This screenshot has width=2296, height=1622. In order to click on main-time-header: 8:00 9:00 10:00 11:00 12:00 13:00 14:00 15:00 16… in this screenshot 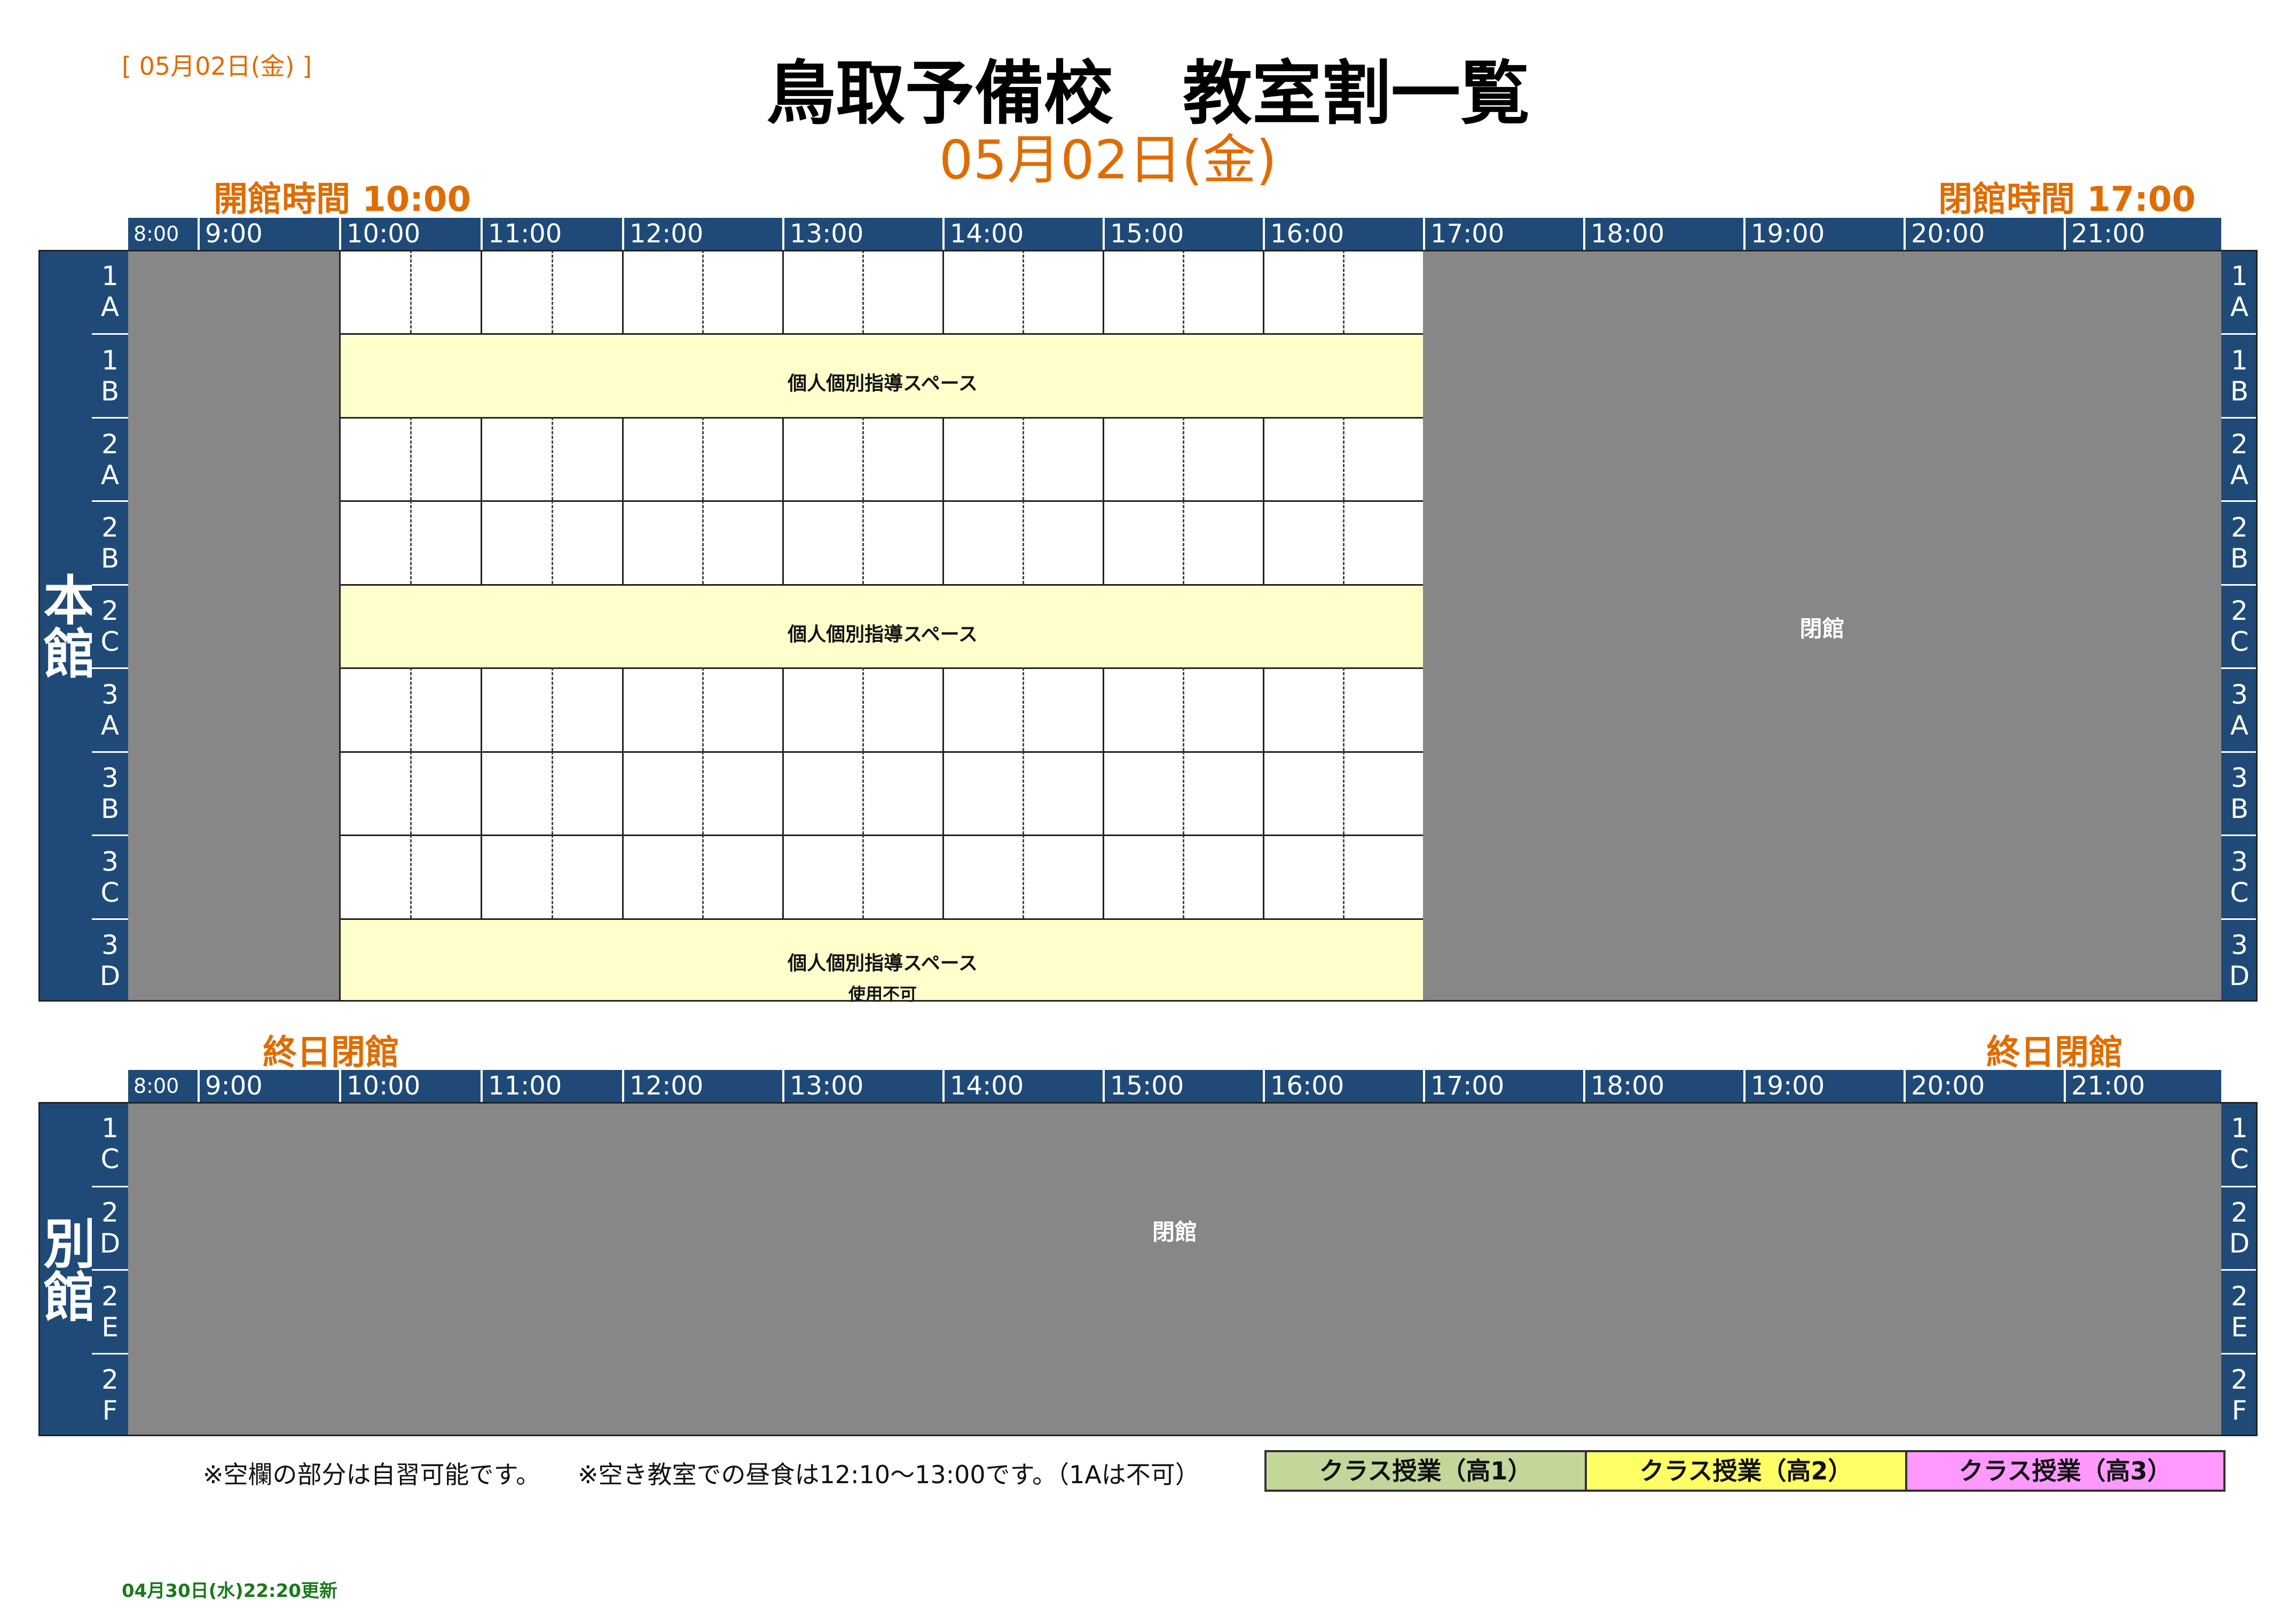, I will do `click(1174, 234)`.